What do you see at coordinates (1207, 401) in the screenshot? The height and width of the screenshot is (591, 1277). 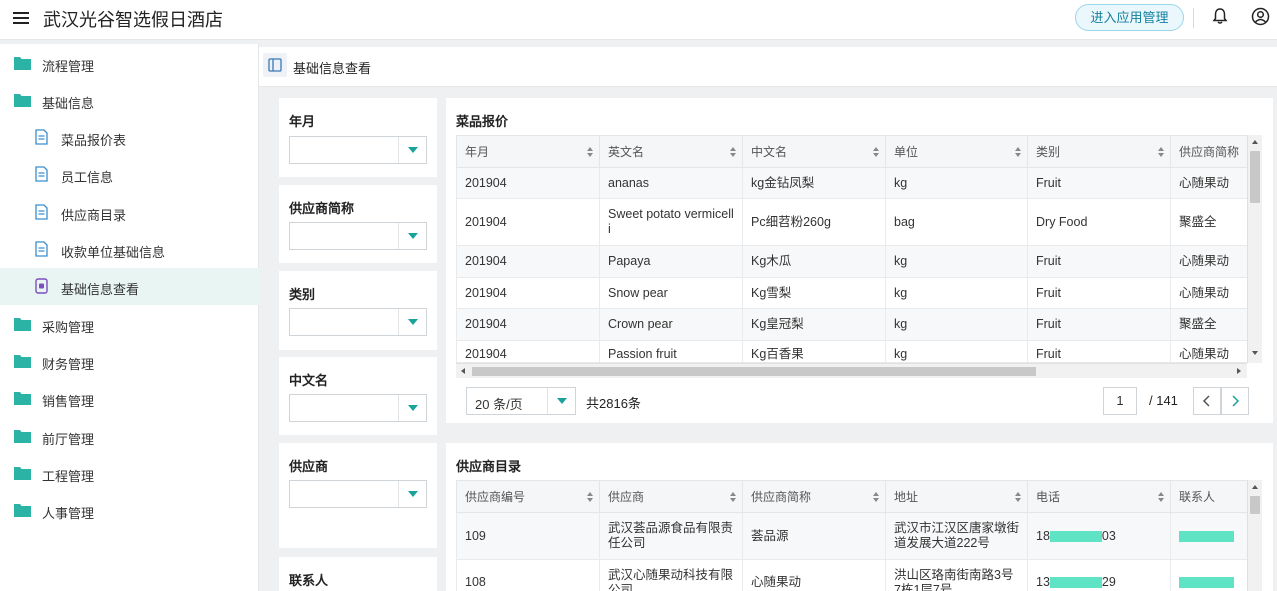 I see `prev-page-button` at bounding box center [1207, 401].